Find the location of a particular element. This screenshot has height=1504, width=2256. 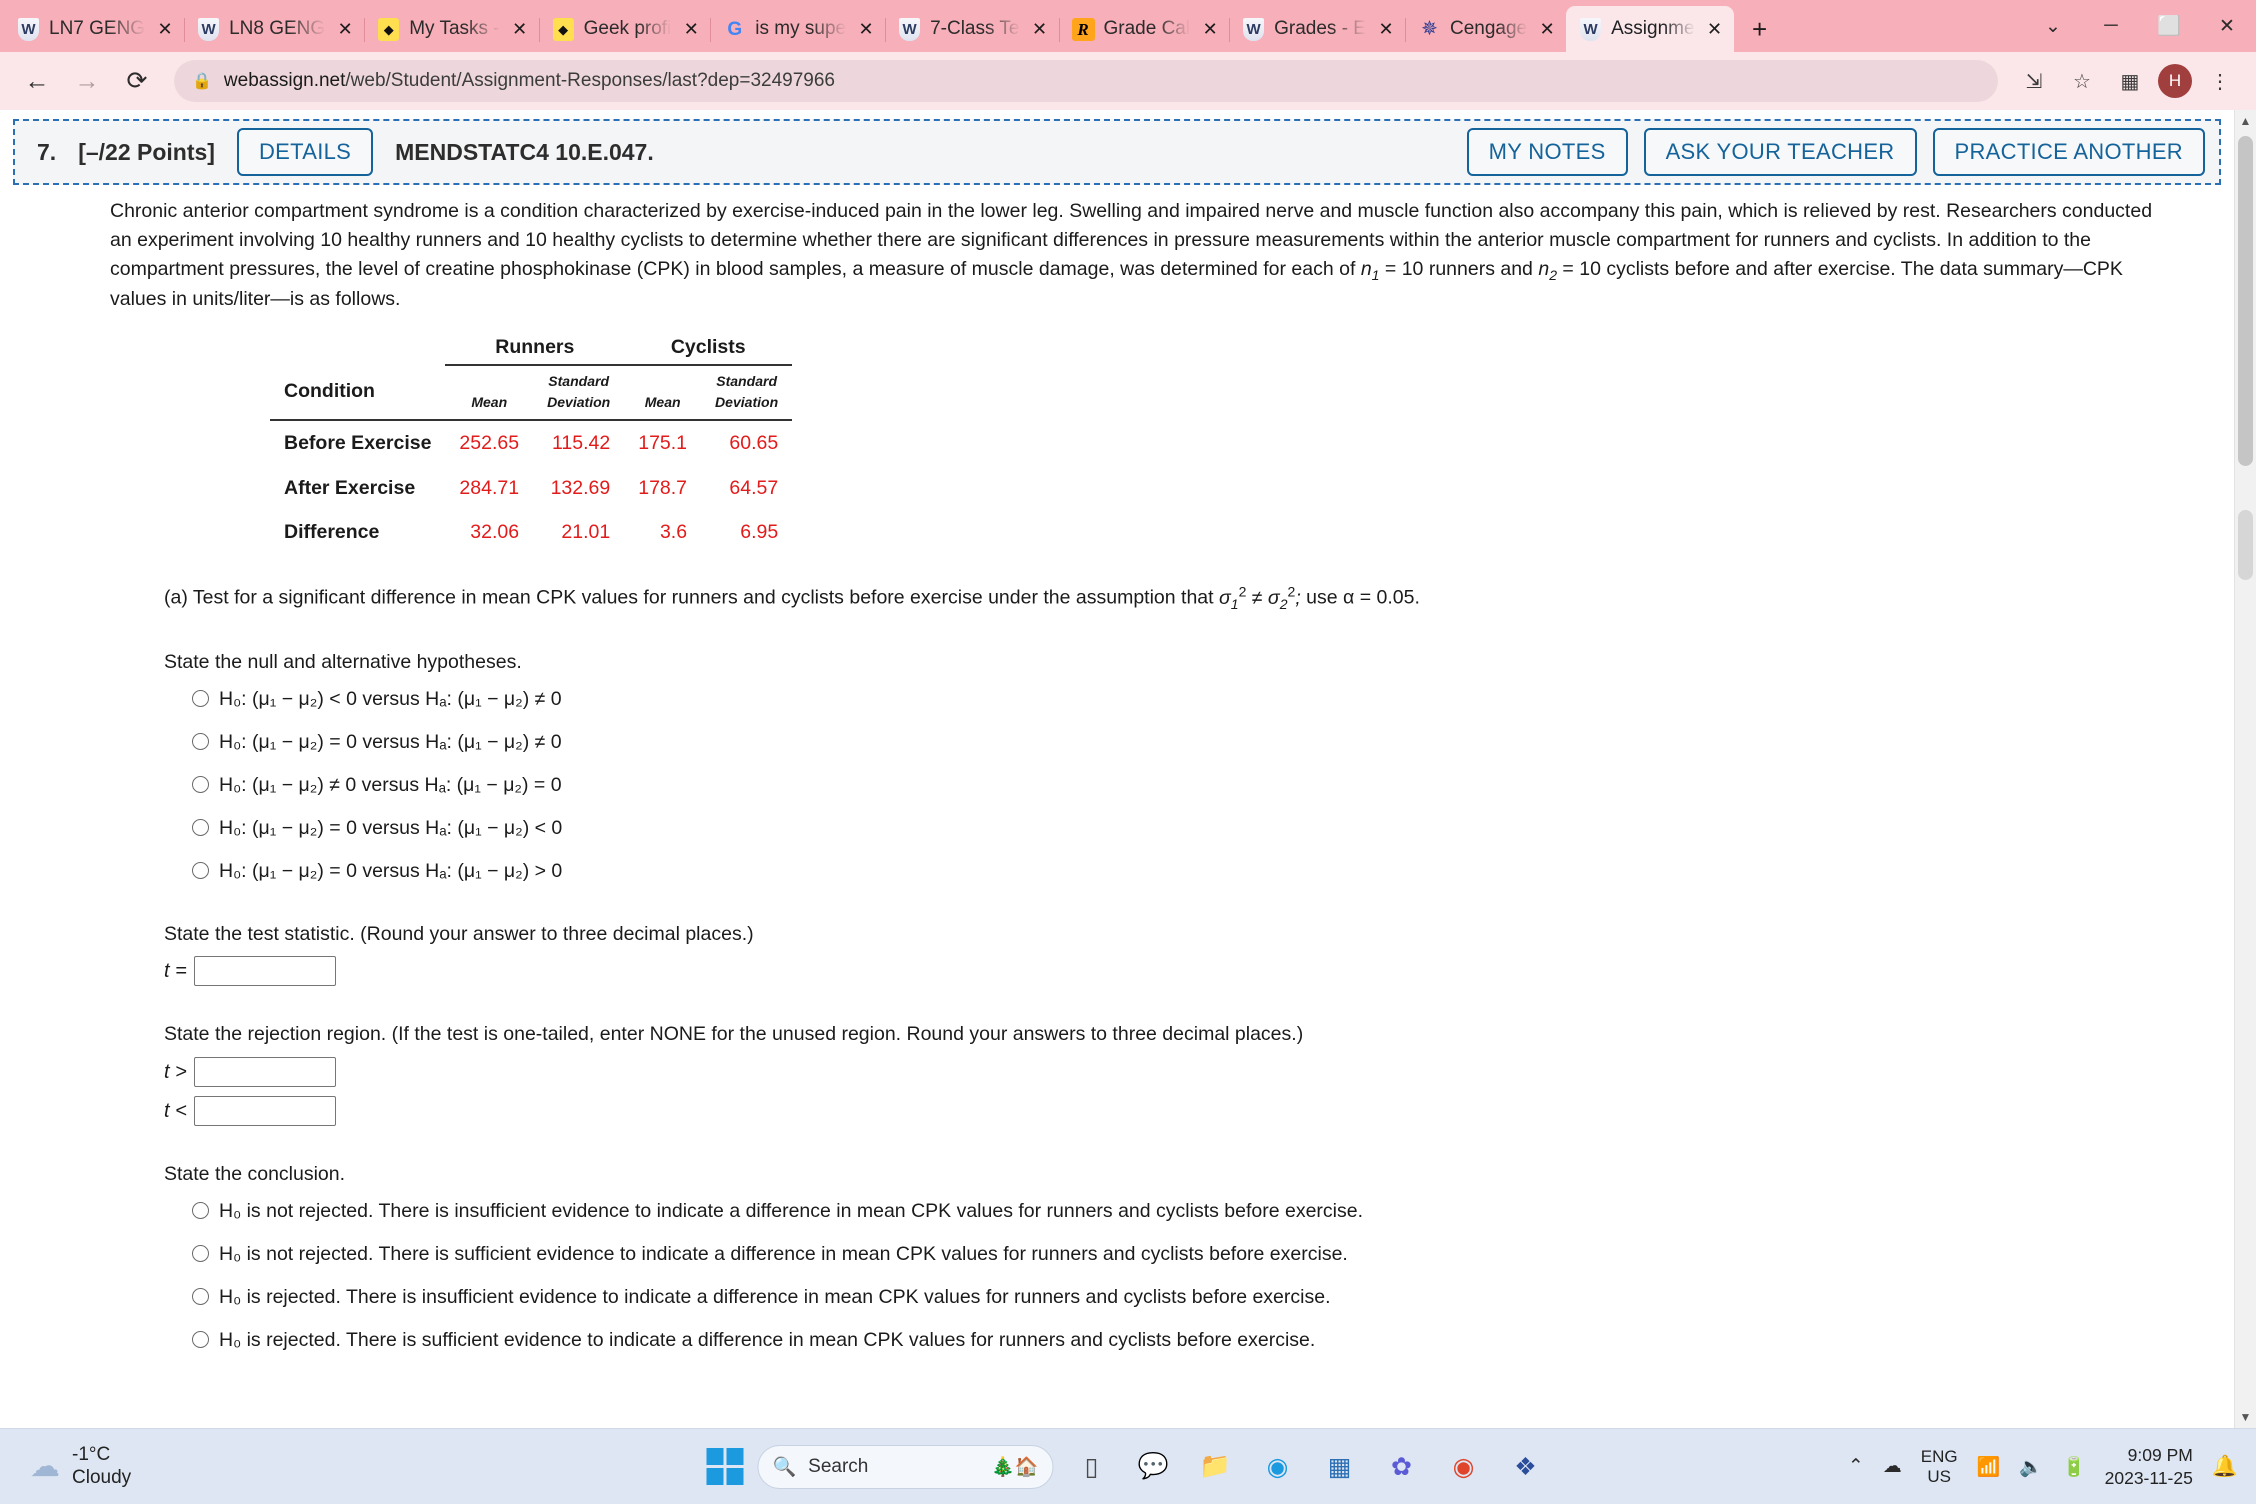

browser-tab: ◆ My Tasks - ✕ is located at coordinates (452, 29).